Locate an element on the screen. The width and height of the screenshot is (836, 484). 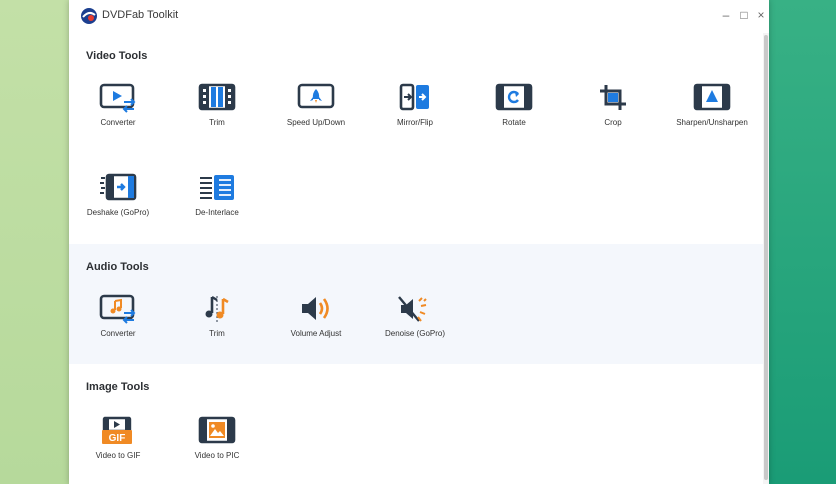
audio-trim-icon is located at coordinates (217, 309).